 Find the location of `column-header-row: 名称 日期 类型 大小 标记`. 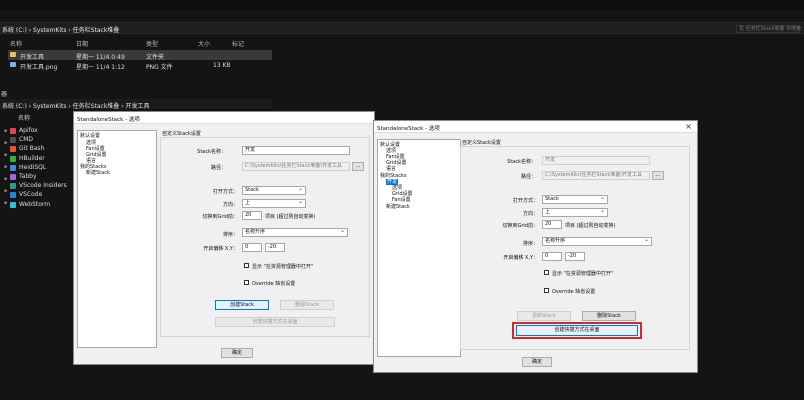

column-header-row: 名称 日期 类型 大小 标记 is located at coordinates (136, 43).